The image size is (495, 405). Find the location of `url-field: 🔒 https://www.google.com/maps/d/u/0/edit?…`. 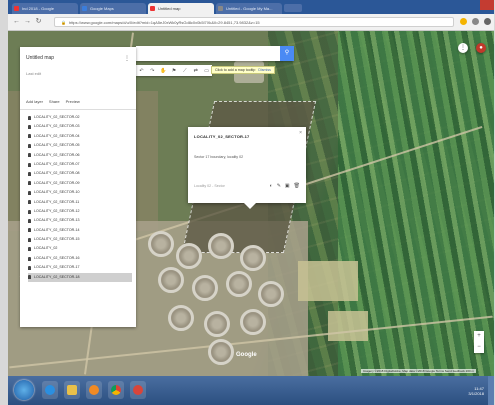

url-field: 🔒 https://www.google.com/maps/d/u/0/edit?… is located at coordinates (254, 22).